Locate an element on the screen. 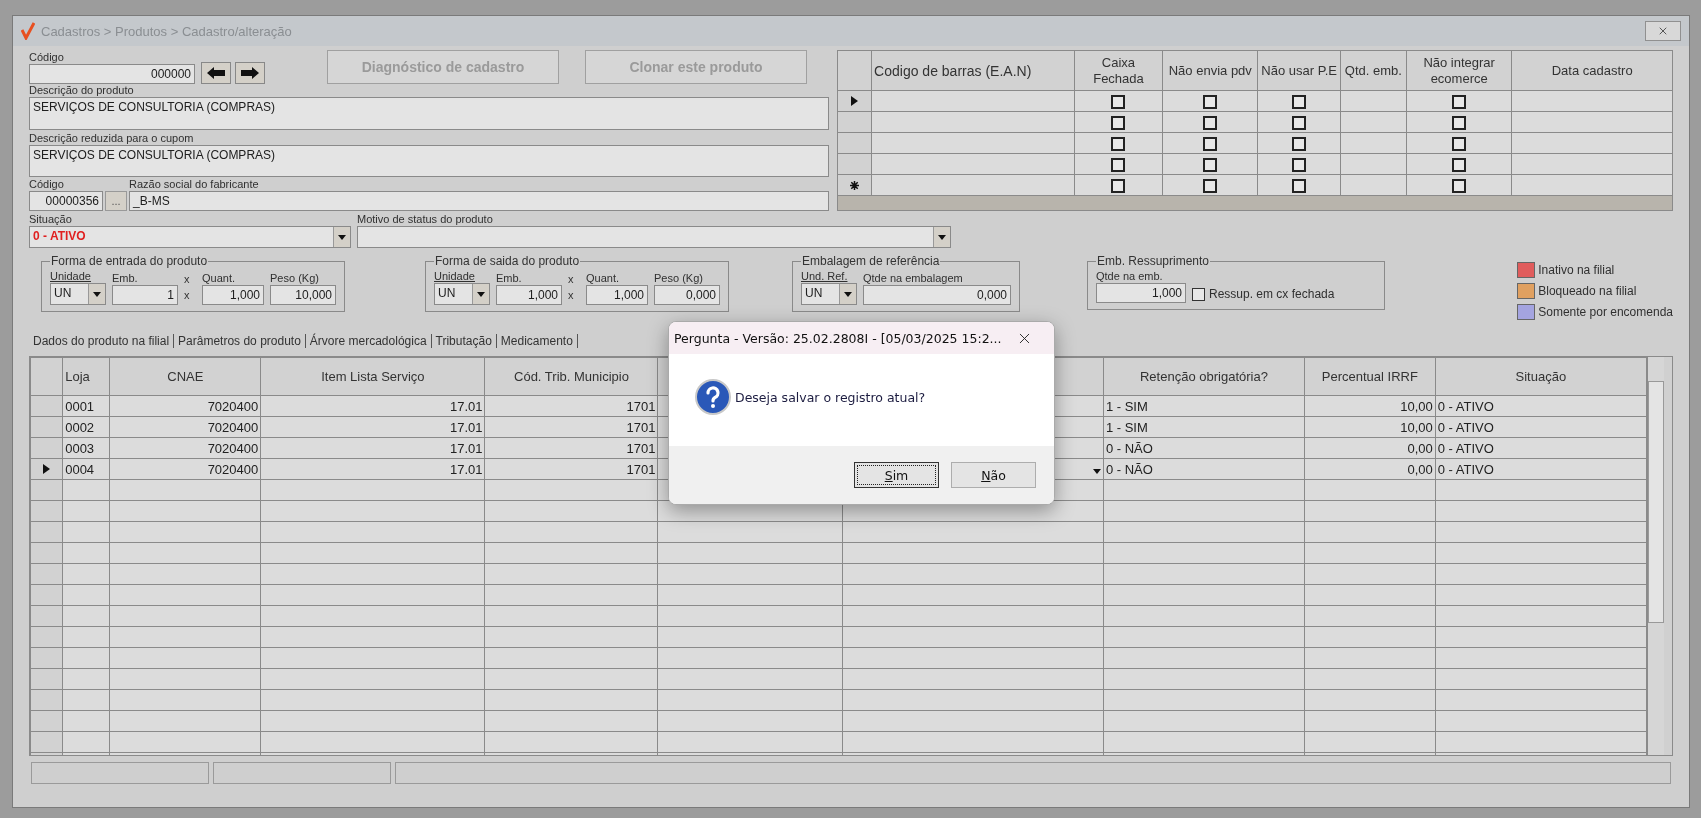 The image size is (1701, 818). tab: Tributação is located at coordinates (464, 341).